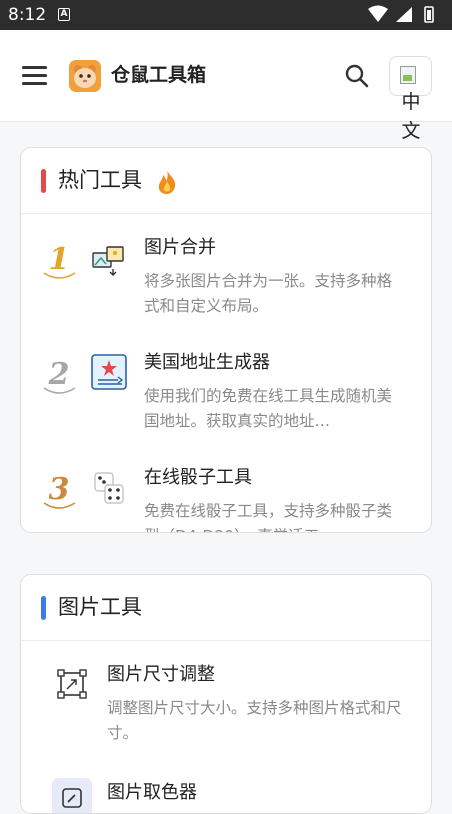 Image resolution: width=452 pixels, height=814 pixels. I want to click on hot-tools-header: 热门工具, so click(226, 181).